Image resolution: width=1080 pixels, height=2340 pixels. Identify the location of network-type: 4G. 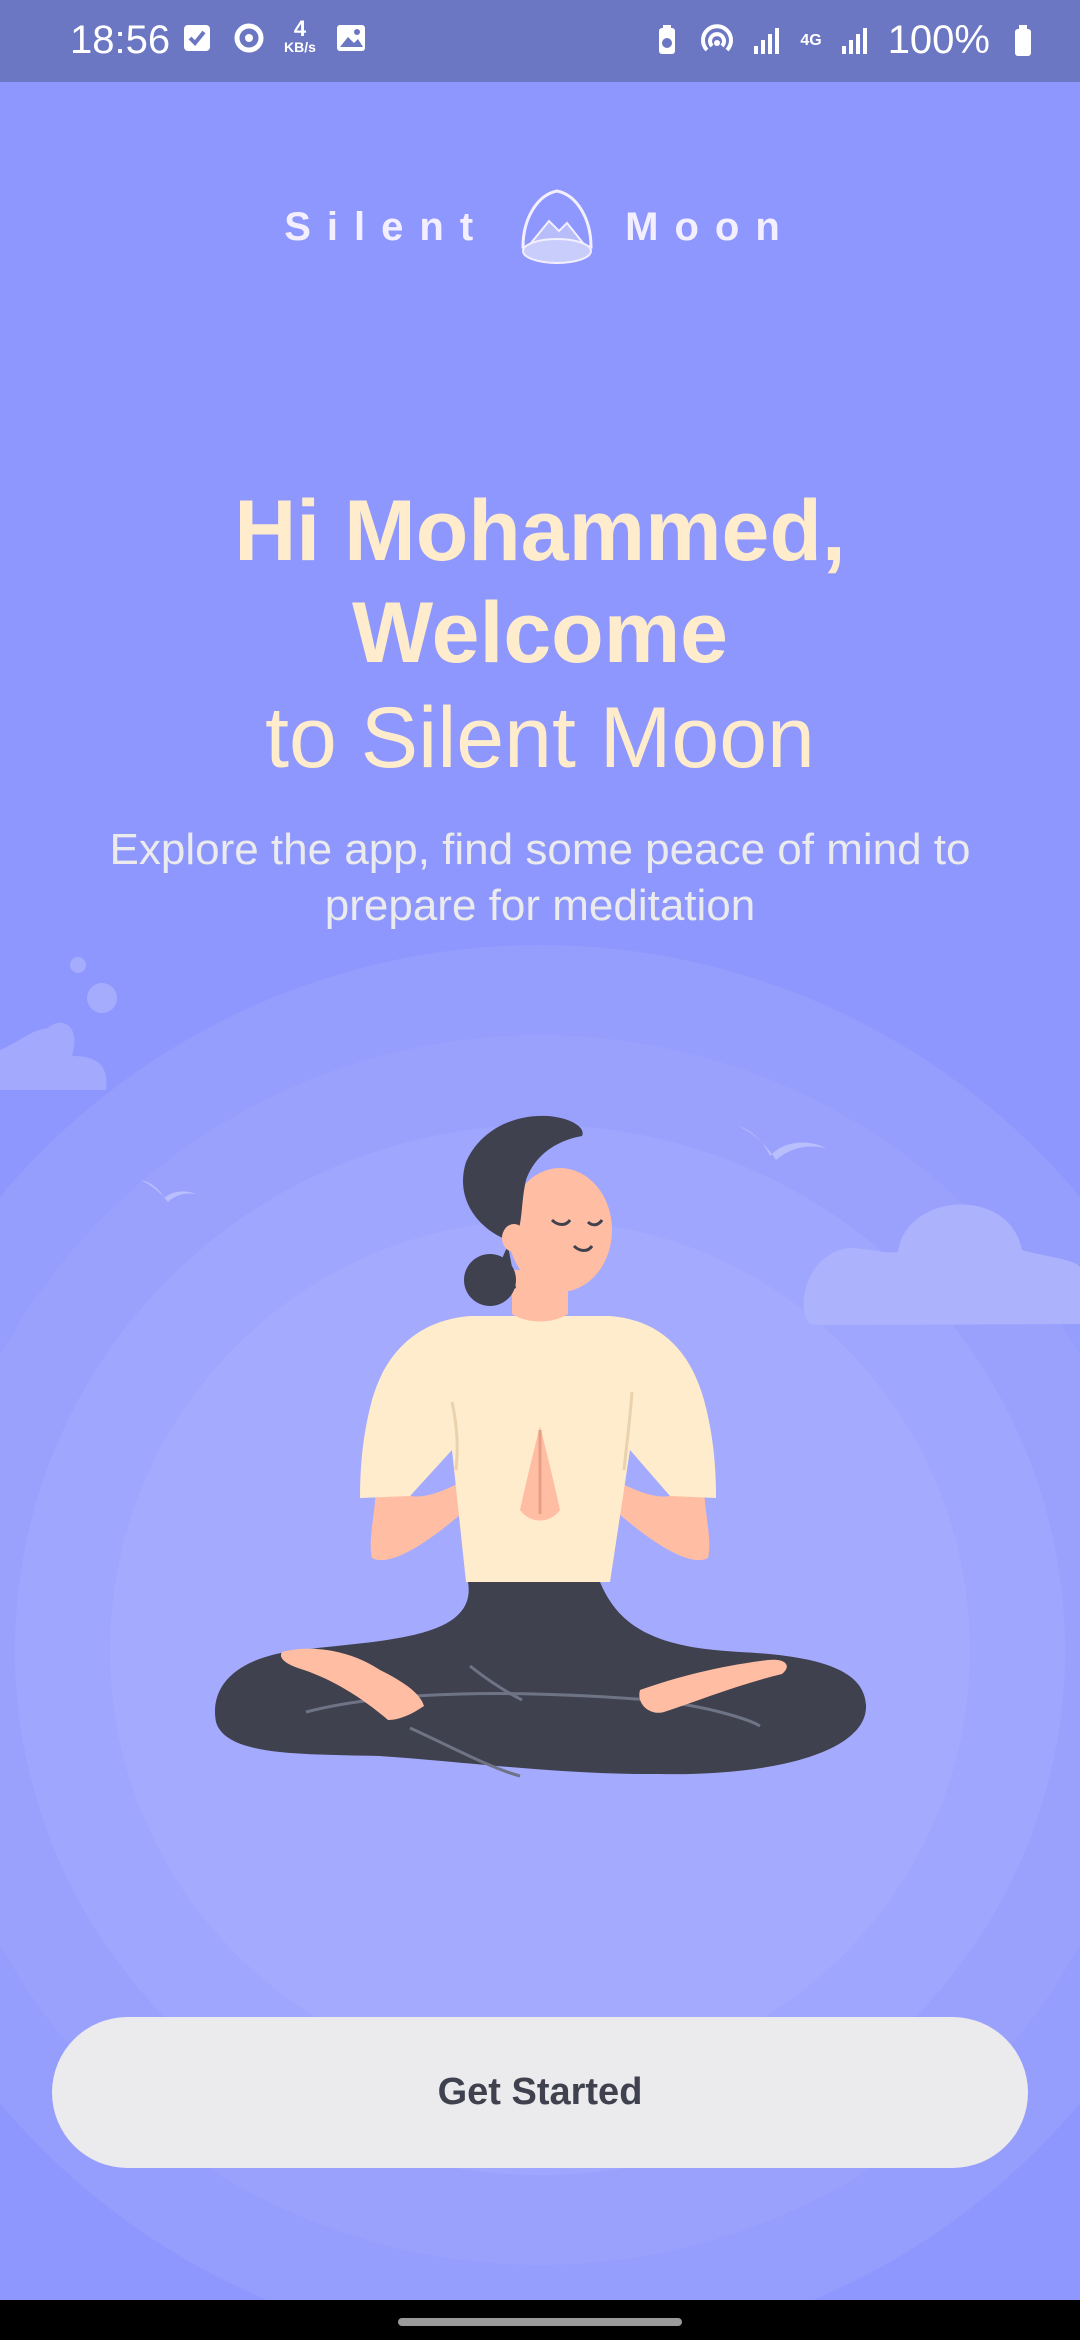
(811, 40).